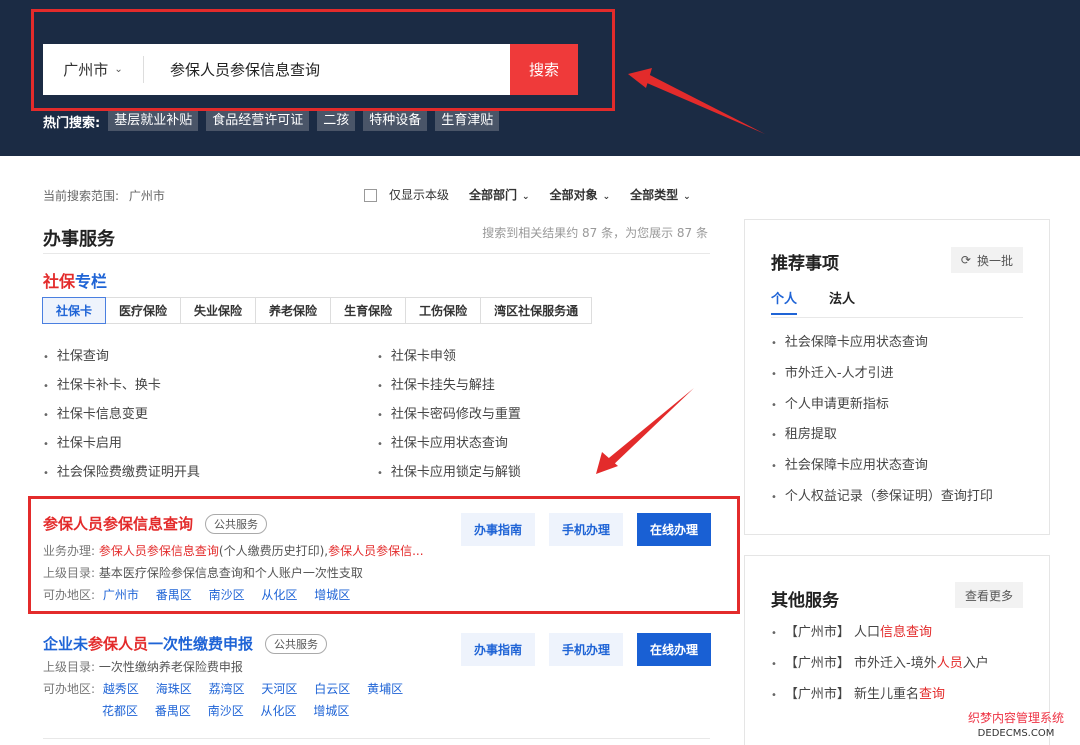  What do you see at coordinates (66, 644) in the screenshot?
I see `card-title-part: 企业未` at bounding box center [66, 644].